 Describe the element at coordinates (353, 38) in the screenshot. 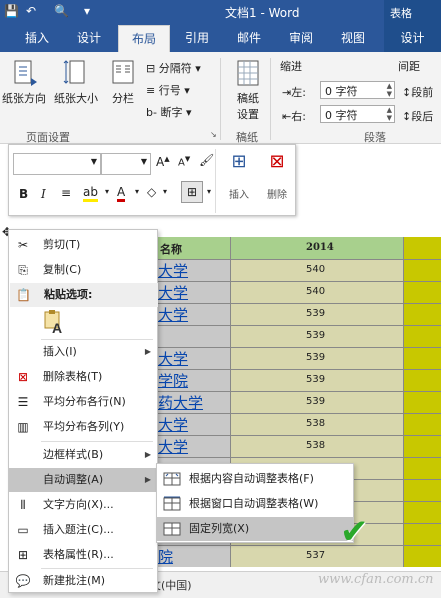

I see `tab-view: 视图` at that location.